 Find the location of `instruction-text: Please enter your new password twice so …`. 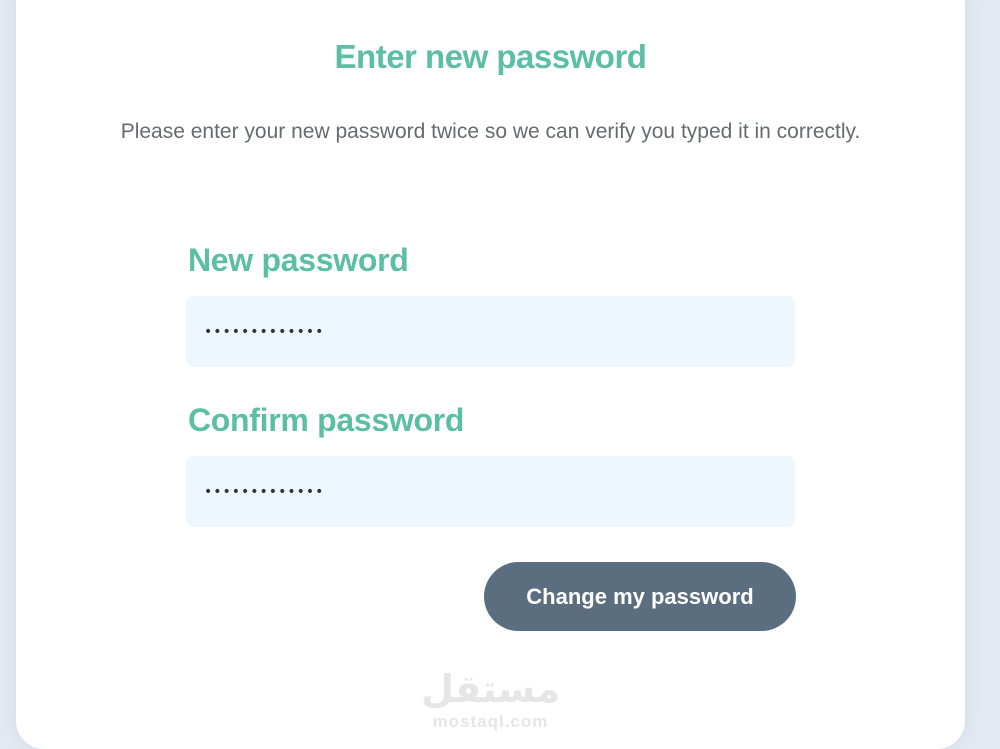

instruction-text: Please enter your new password twice so … is located at coordinates (490, 131).